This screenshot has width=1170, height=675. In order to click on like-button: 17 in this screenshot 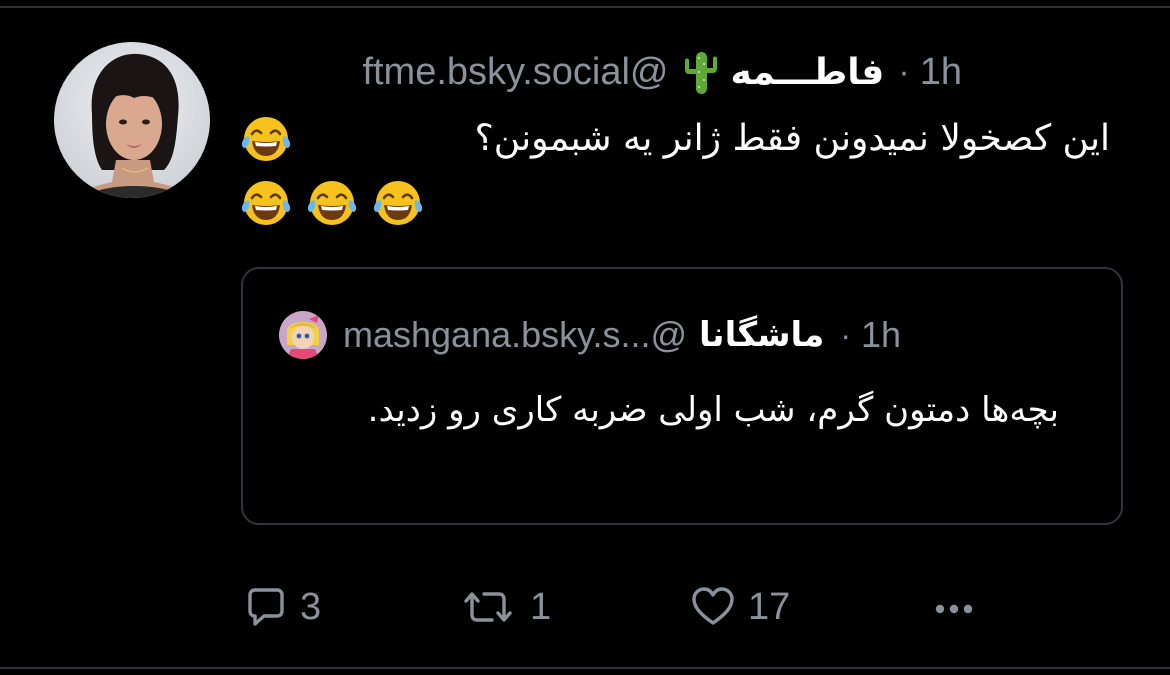, I will do `click(740, 607)`.